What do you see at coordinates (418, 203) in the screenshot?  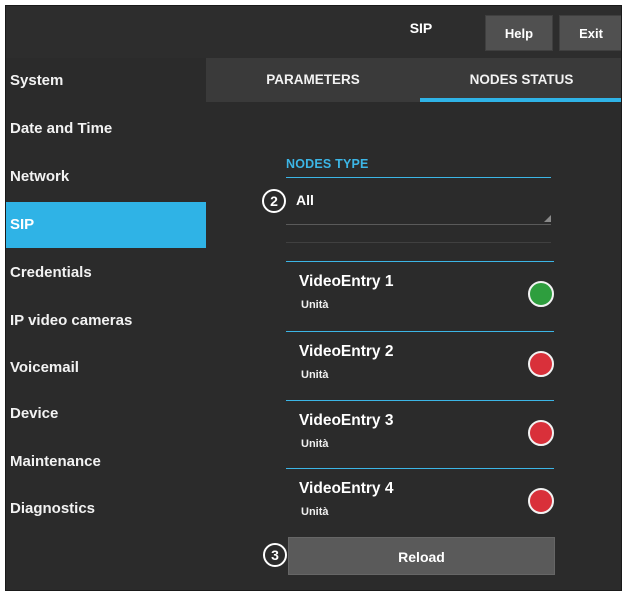 I see `nodes-type-select: All` at bounding box center [418, 203].